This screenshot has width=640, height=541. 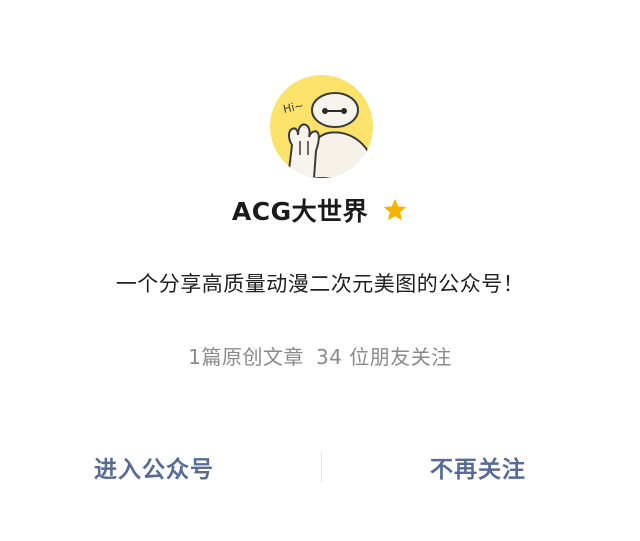 I want to click on account-intro: 一个分享高质量动漫二次元美图的公众号！, so click(x=320, y=284).